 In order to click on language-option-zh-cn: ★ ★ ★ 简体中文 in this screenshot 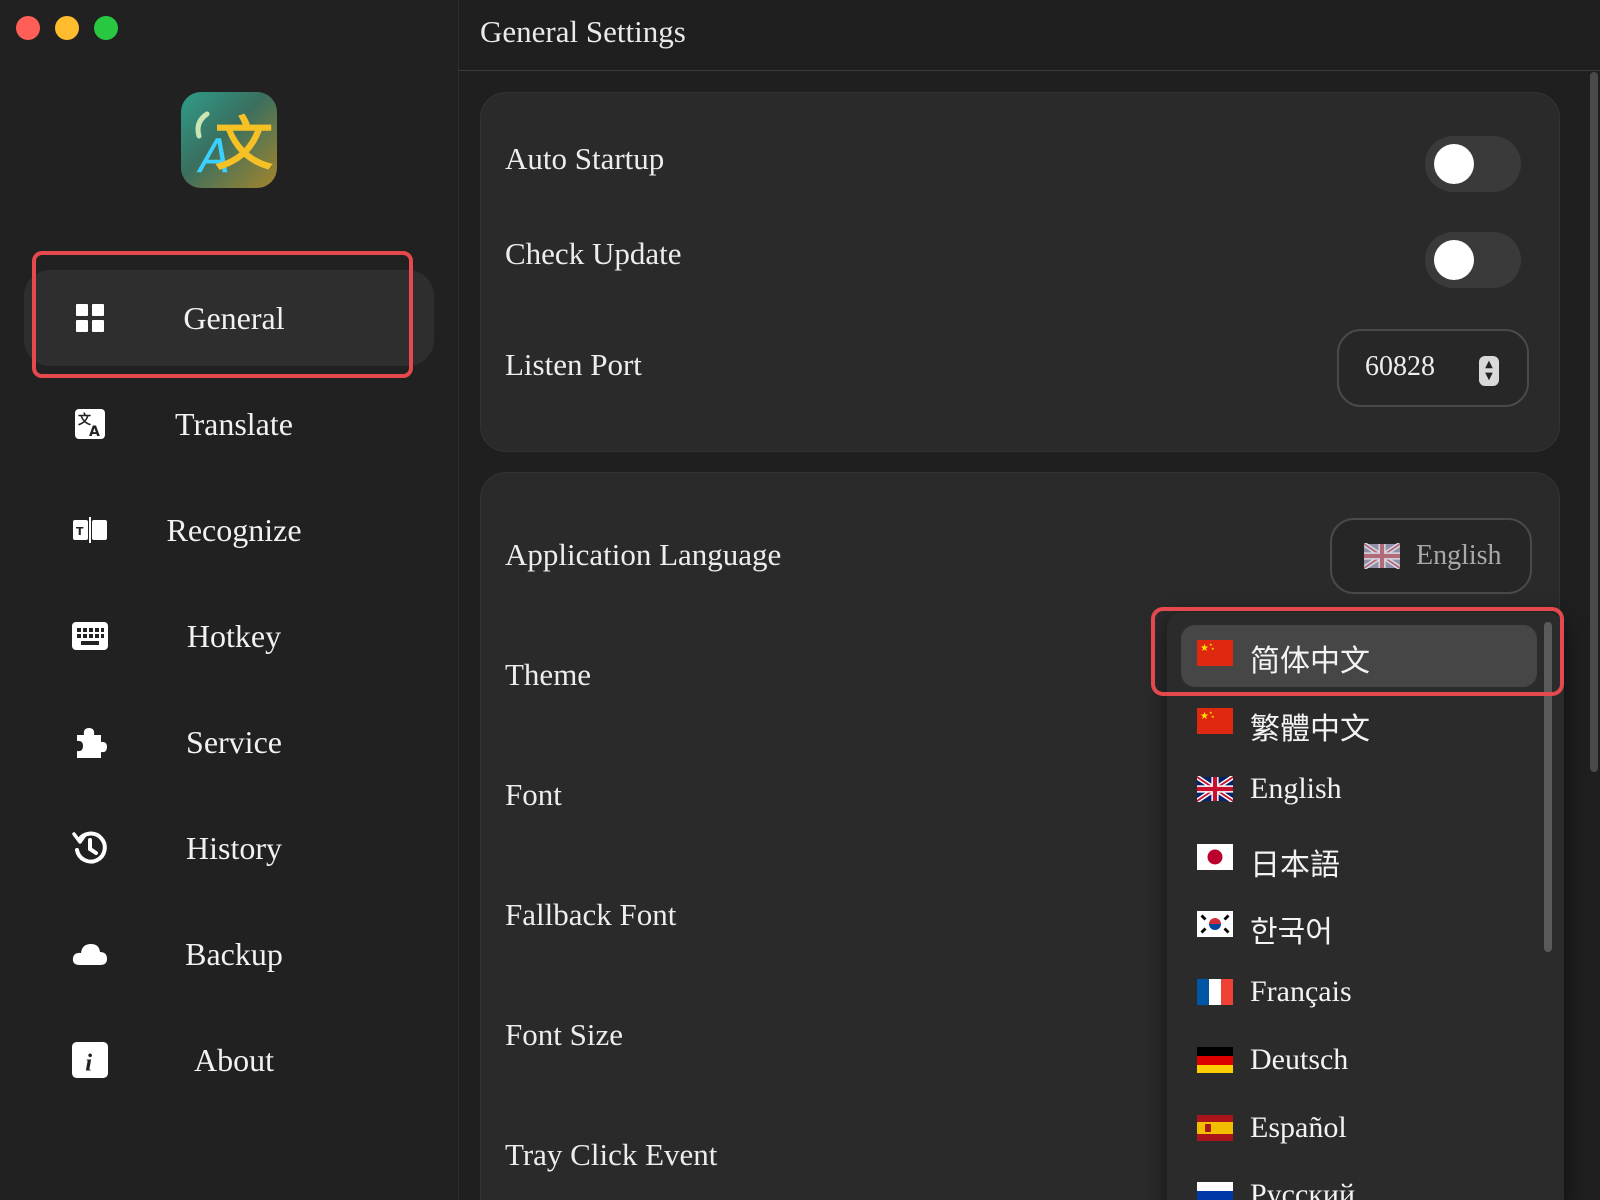, I will do `click(1359, 656)`.